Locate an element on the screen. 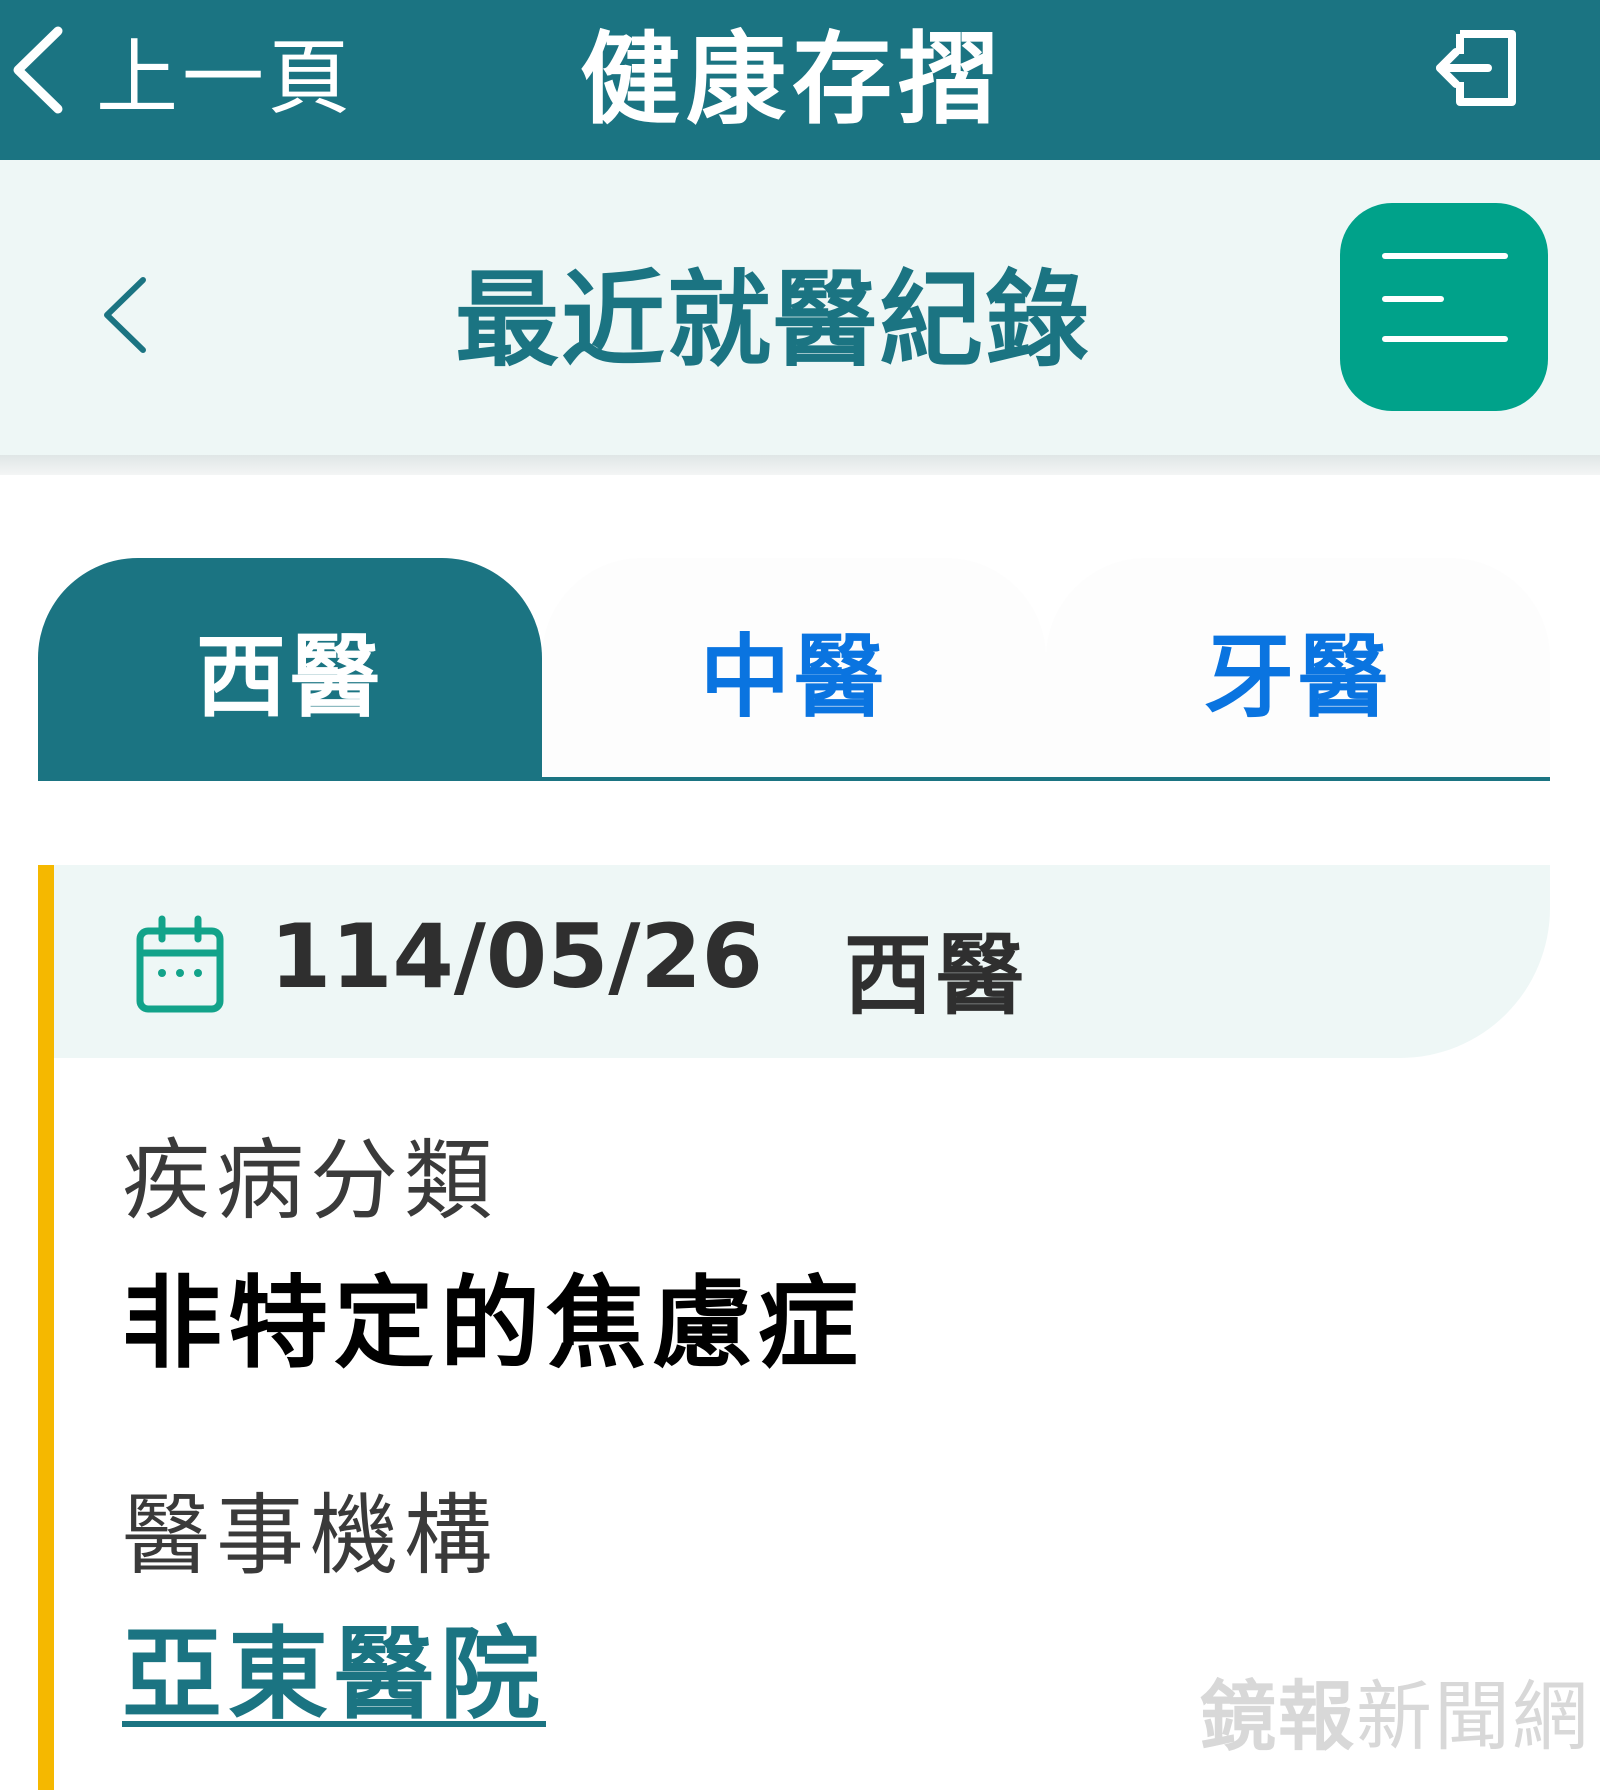 This screenshot has height=1790, width=1600. tab-chinese-medicine: 中醫 is located at coordinates (794, 669).